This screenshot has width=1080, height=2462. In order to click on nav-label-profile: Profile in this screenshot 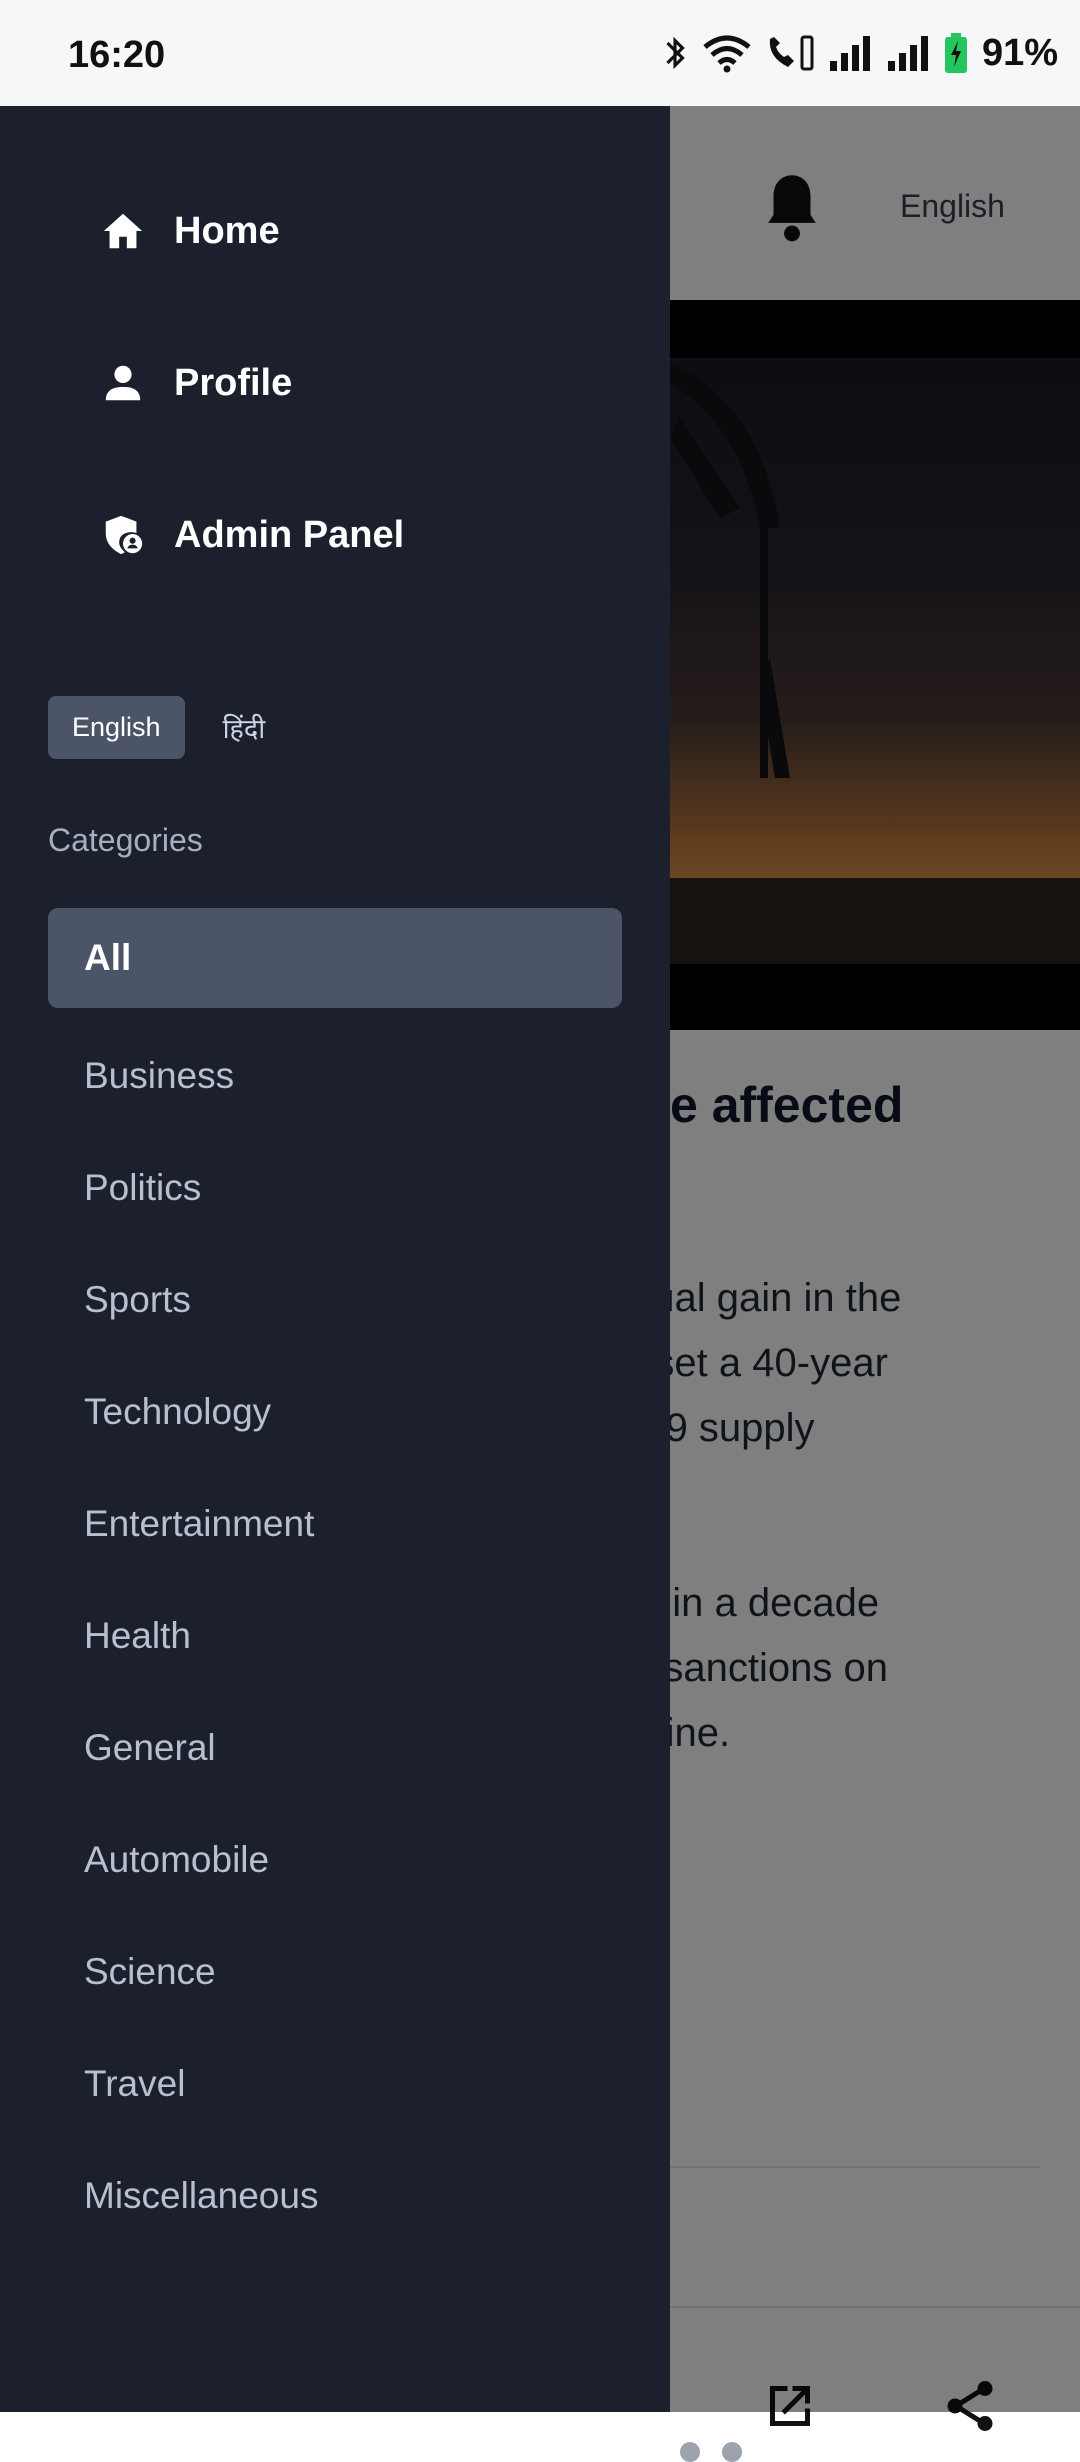, I will do `click(233, 382)`.